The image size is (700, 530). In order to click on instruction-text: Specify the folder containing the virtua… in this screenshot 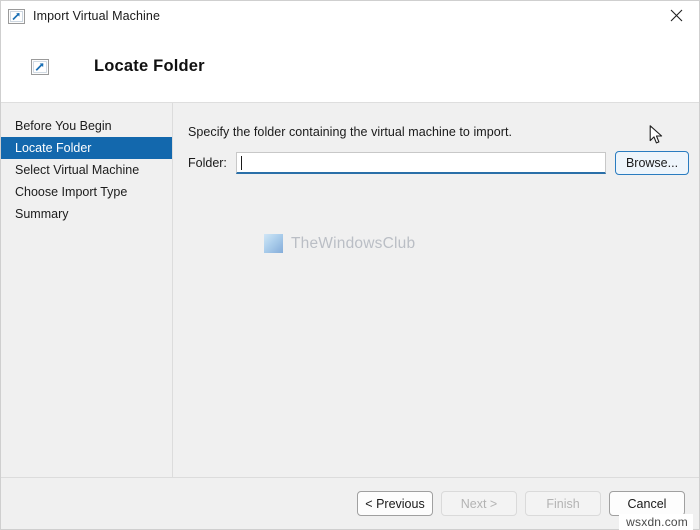, I will do `click(350, 132)`.